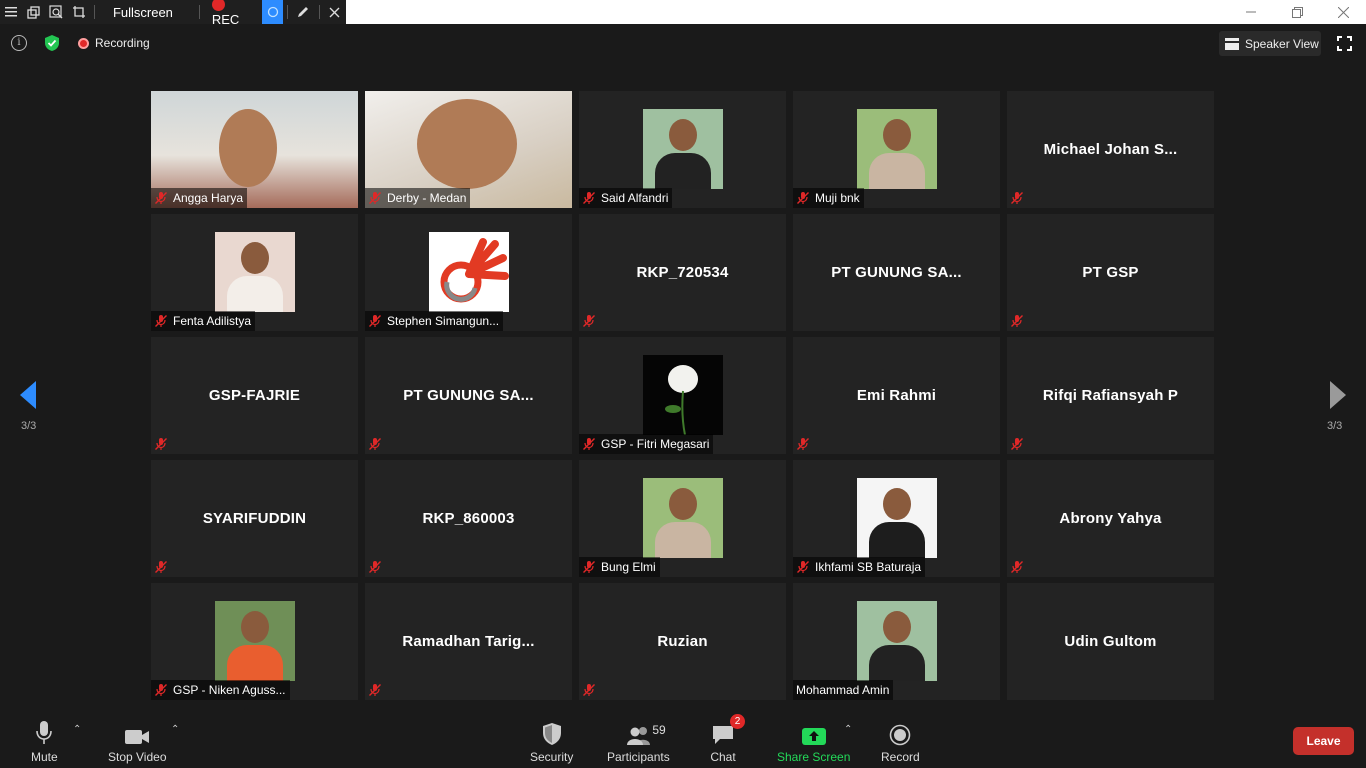 This screenshot has height=768, width=1366. I want to click on rec-label: REC, so click(225, 19).